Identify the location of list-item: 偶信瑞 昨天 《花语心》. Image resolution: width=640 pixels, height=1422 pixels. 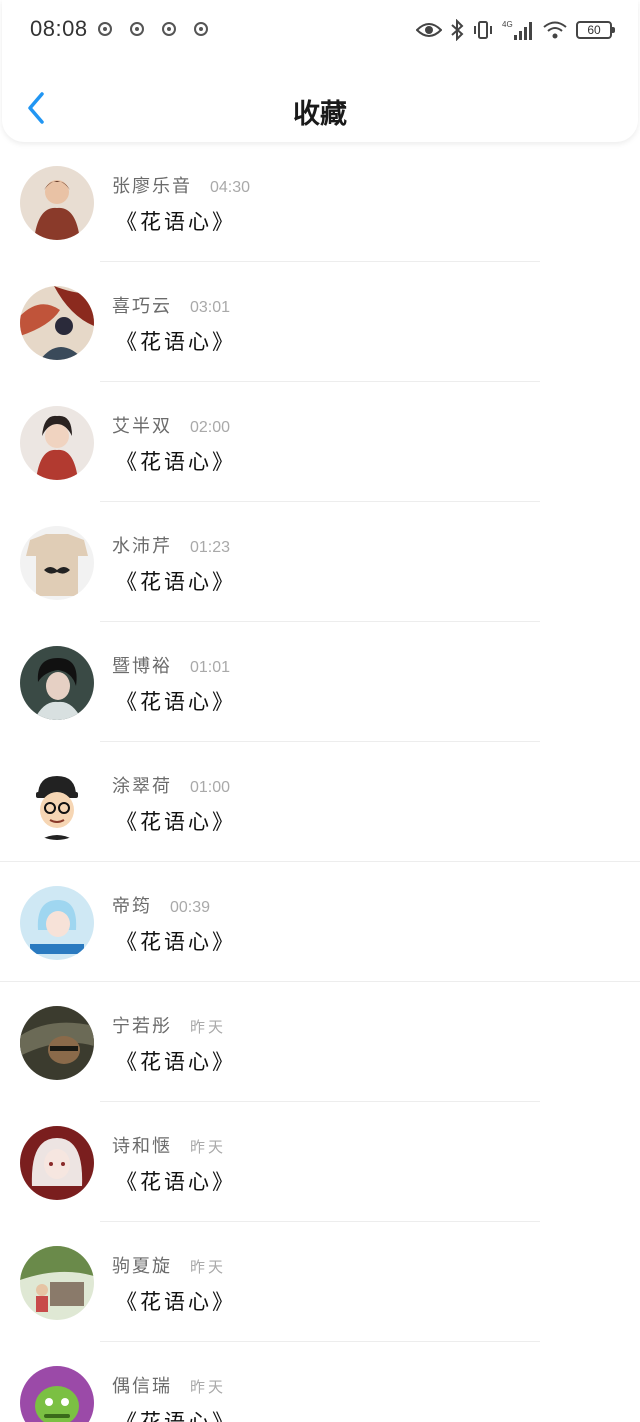
(320, 1382).